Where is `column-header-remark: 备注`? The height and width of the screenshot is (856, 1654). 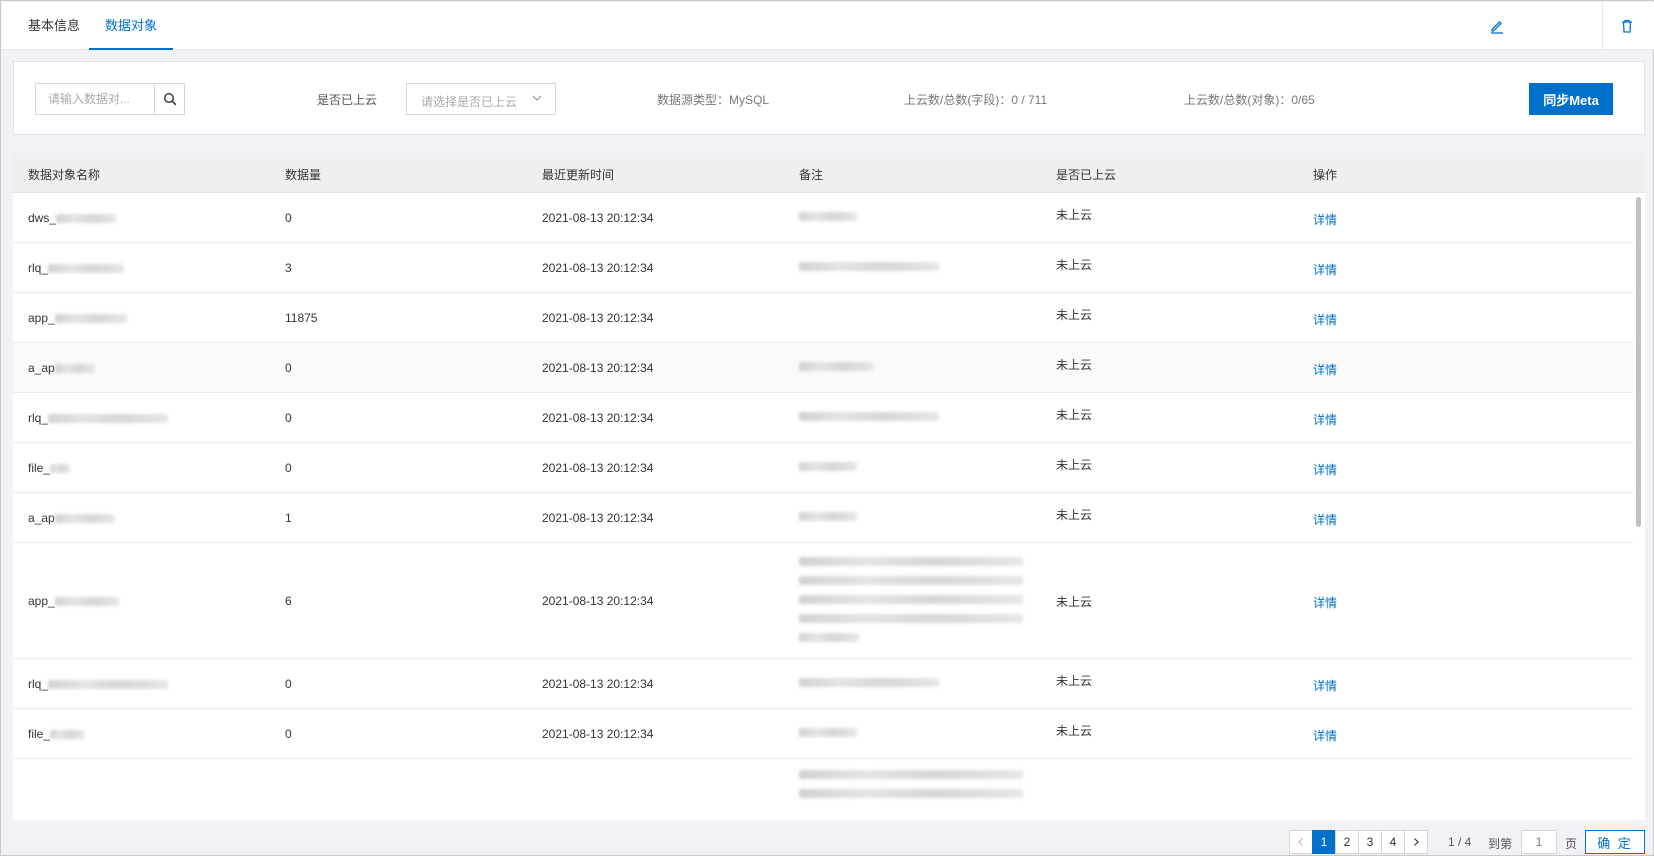 column-header-remark: 备注 is located at coordinates (811, 175).